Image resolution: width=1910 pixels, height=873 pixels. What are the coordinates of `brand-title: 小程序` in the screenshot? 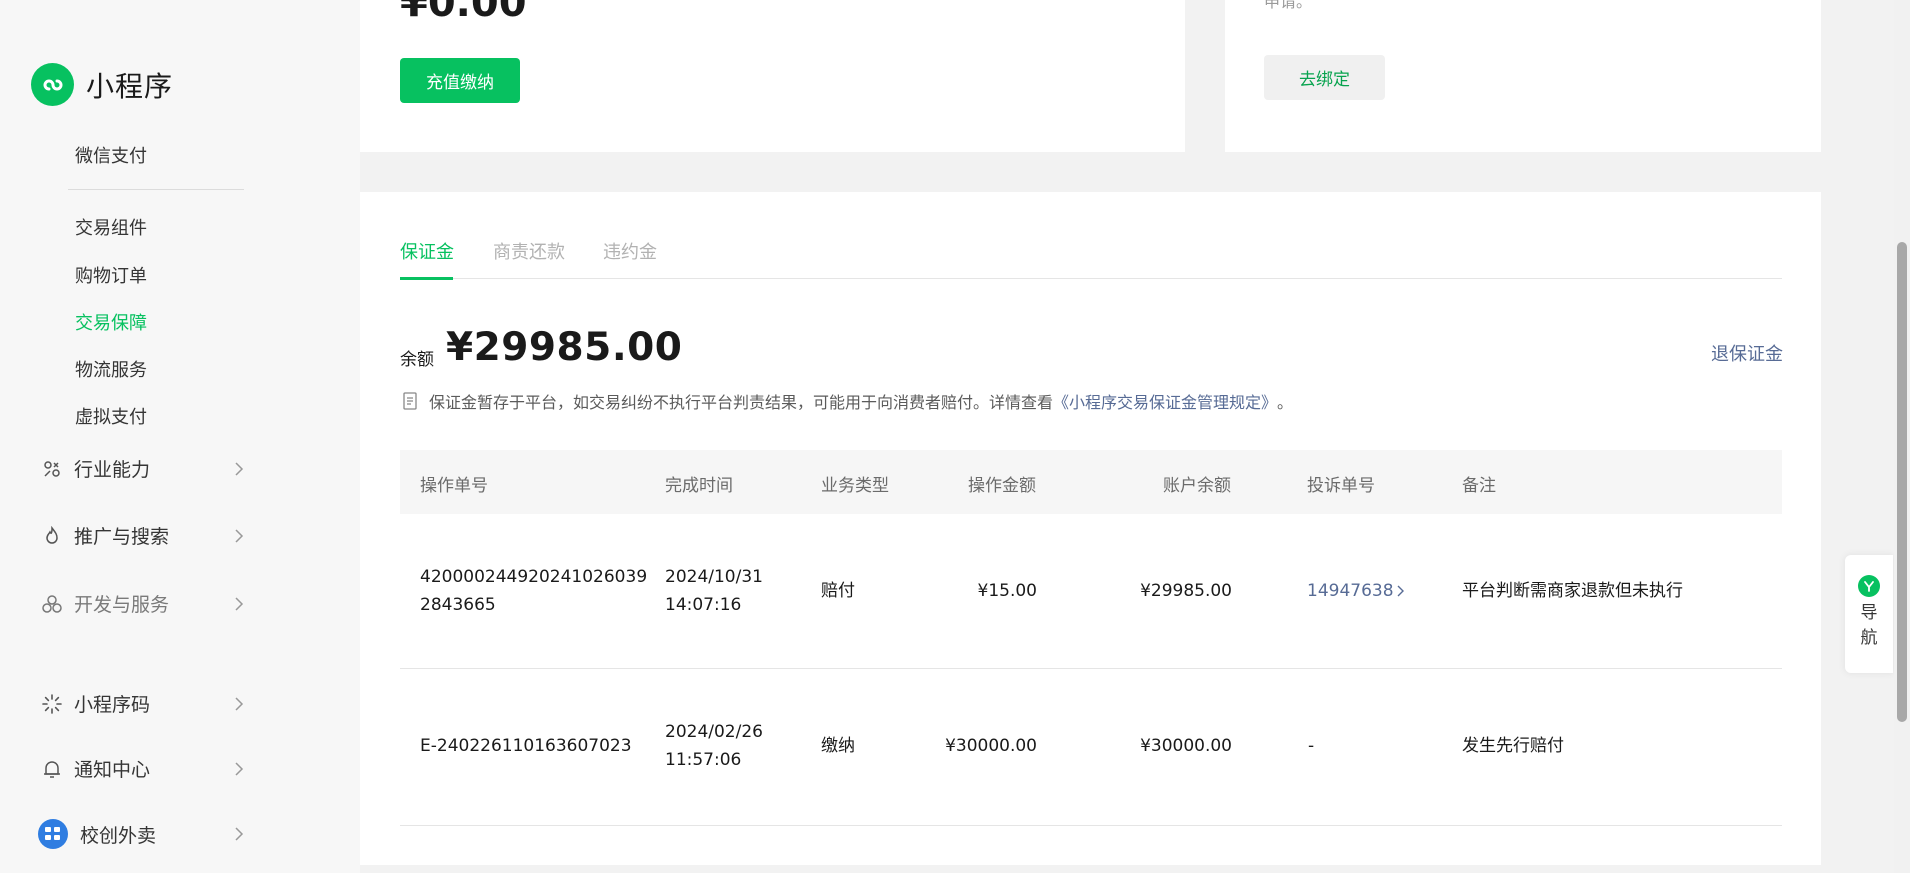 It's located at (130, 86).